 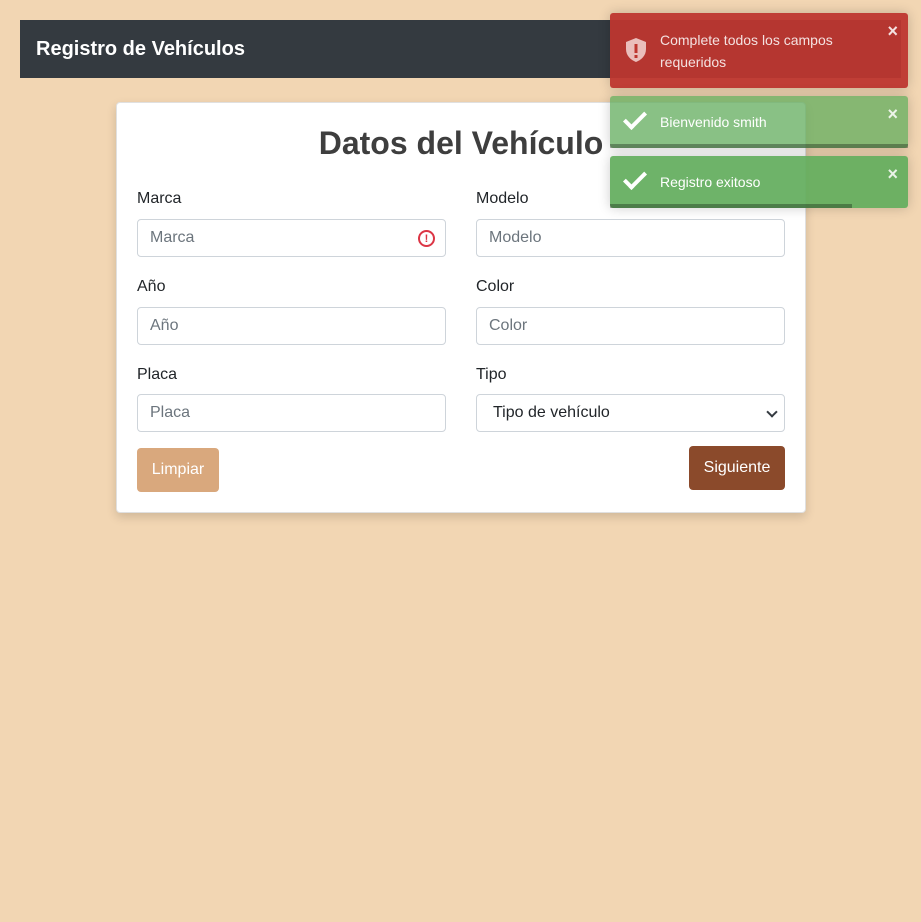 I want to click on color-input: Color, so click(x=630, y=326).